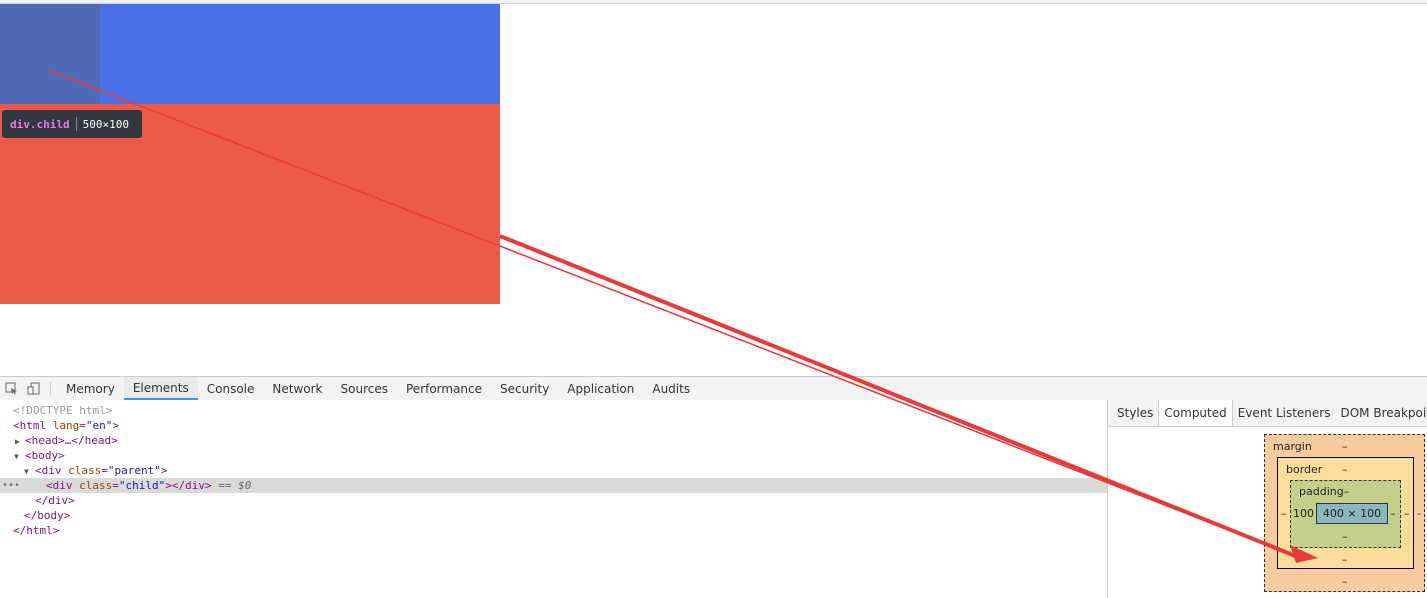 This screenshot has height=598, width=1427. I want to click on dom-line-body: ▼ <body>, so click(553, 455).